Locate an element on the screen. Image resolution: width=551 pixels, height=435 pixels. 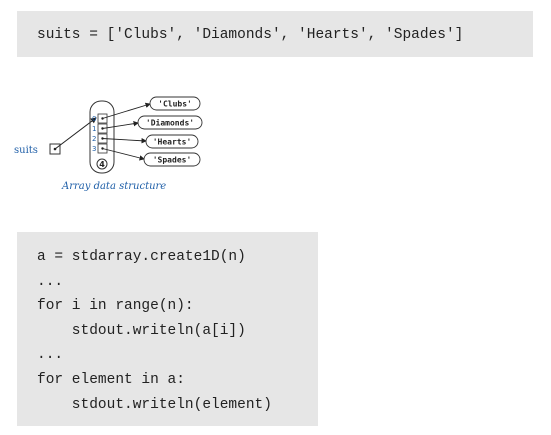
length-value: 4 is located at coordinates (102, 164).